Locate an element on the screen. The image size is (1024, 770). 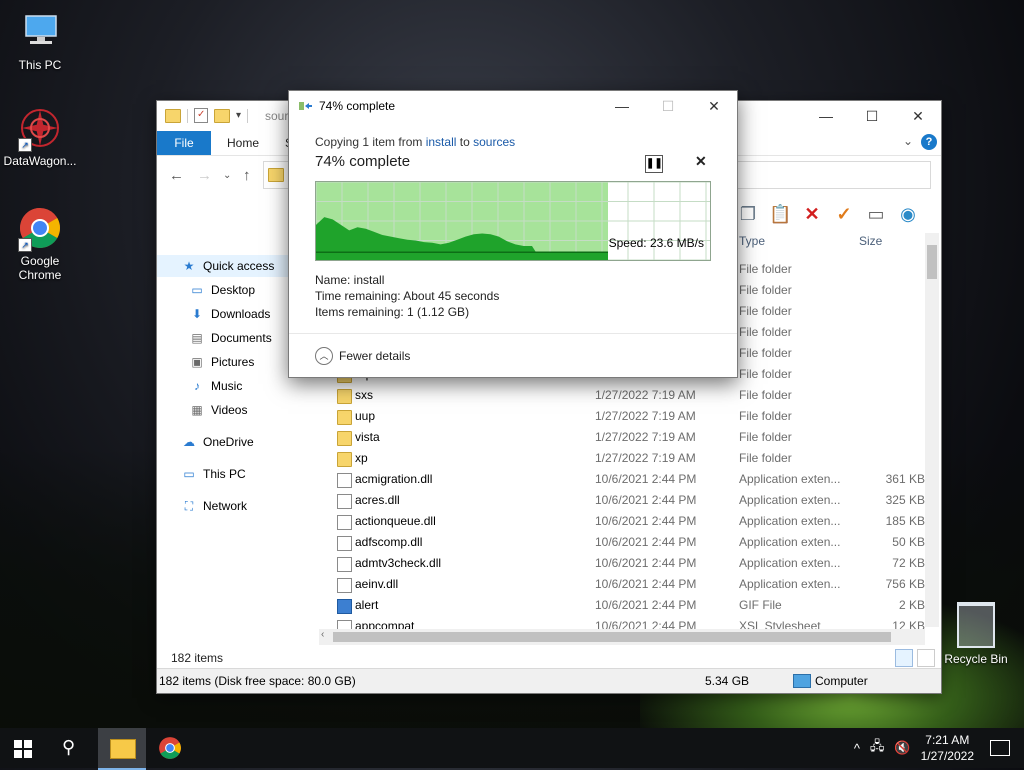
table-row: uup 1/27/2022 7:19 AM File folder is located at coordinates (631, 416).